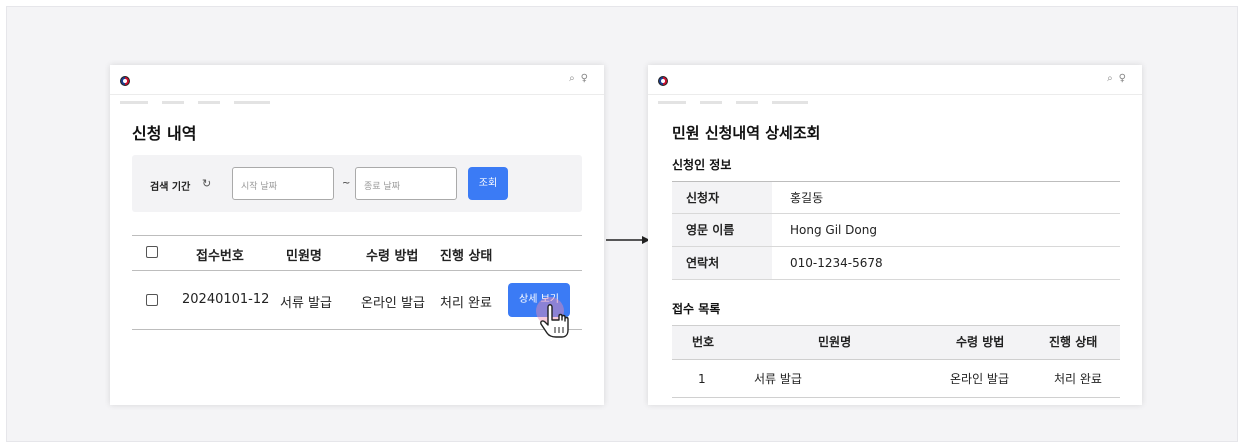 The height and width of the screenshot is (448, 1244). Describe the element at coordinates (746, 133) in the screenshot. I see `page-title: 민원 신청내역 상세조회` at that location.